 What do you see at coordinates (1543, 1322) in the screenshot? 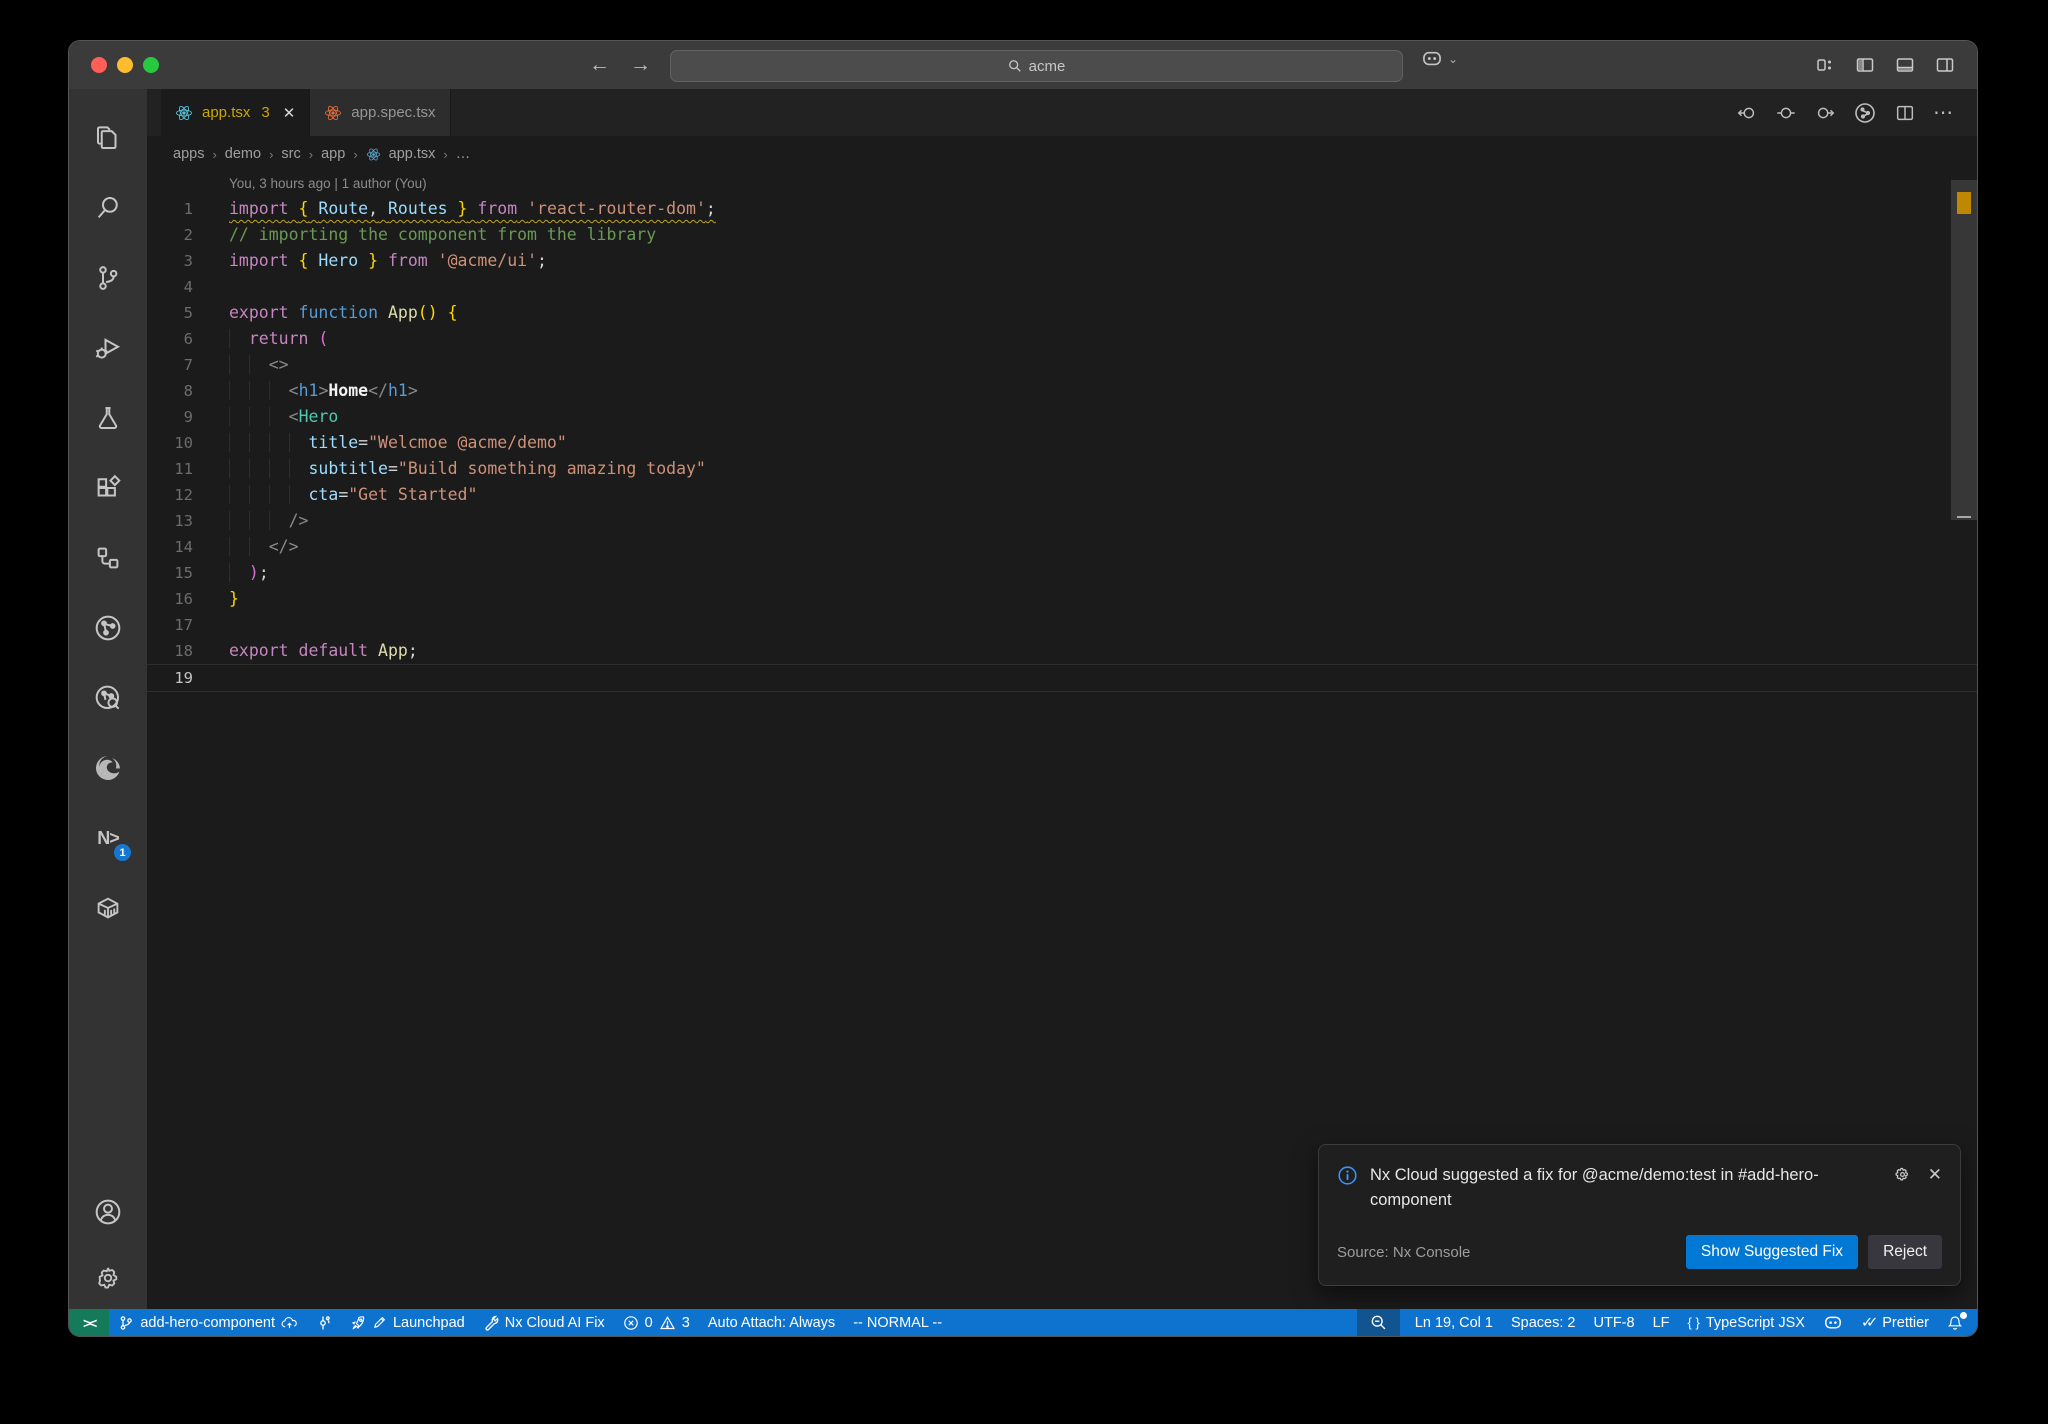
I see `indentation-item: Spaces: 2` at bounding box center [1543, 1322].